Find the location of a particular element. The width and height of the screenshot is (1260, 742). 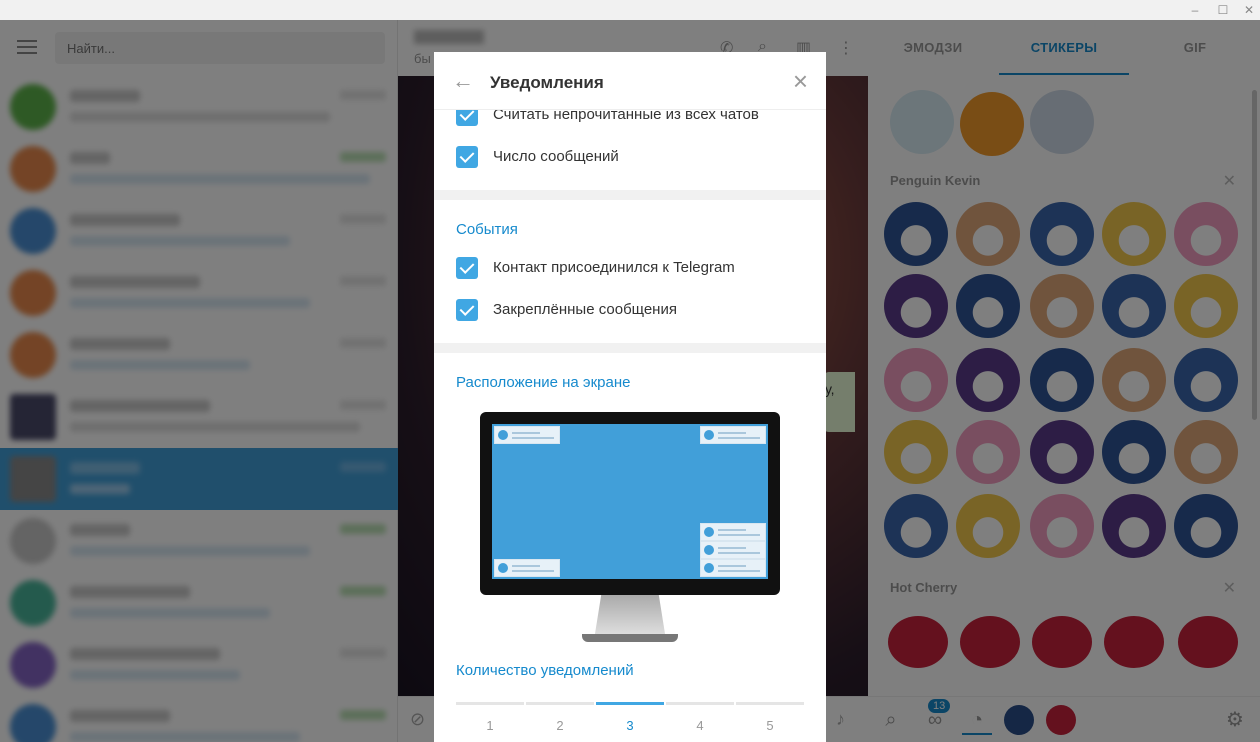

monitor-screen is located at coordinates (630, 501).